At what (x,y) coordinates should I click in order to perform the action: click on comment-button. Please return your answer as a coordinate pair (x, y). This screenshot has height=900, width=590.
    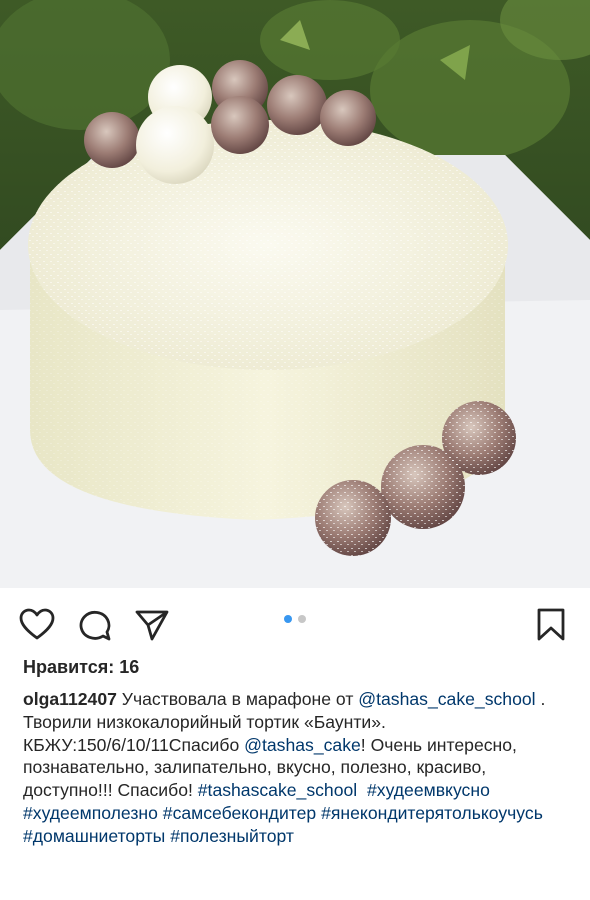
    Looking at the image, I should click on (95, 625).